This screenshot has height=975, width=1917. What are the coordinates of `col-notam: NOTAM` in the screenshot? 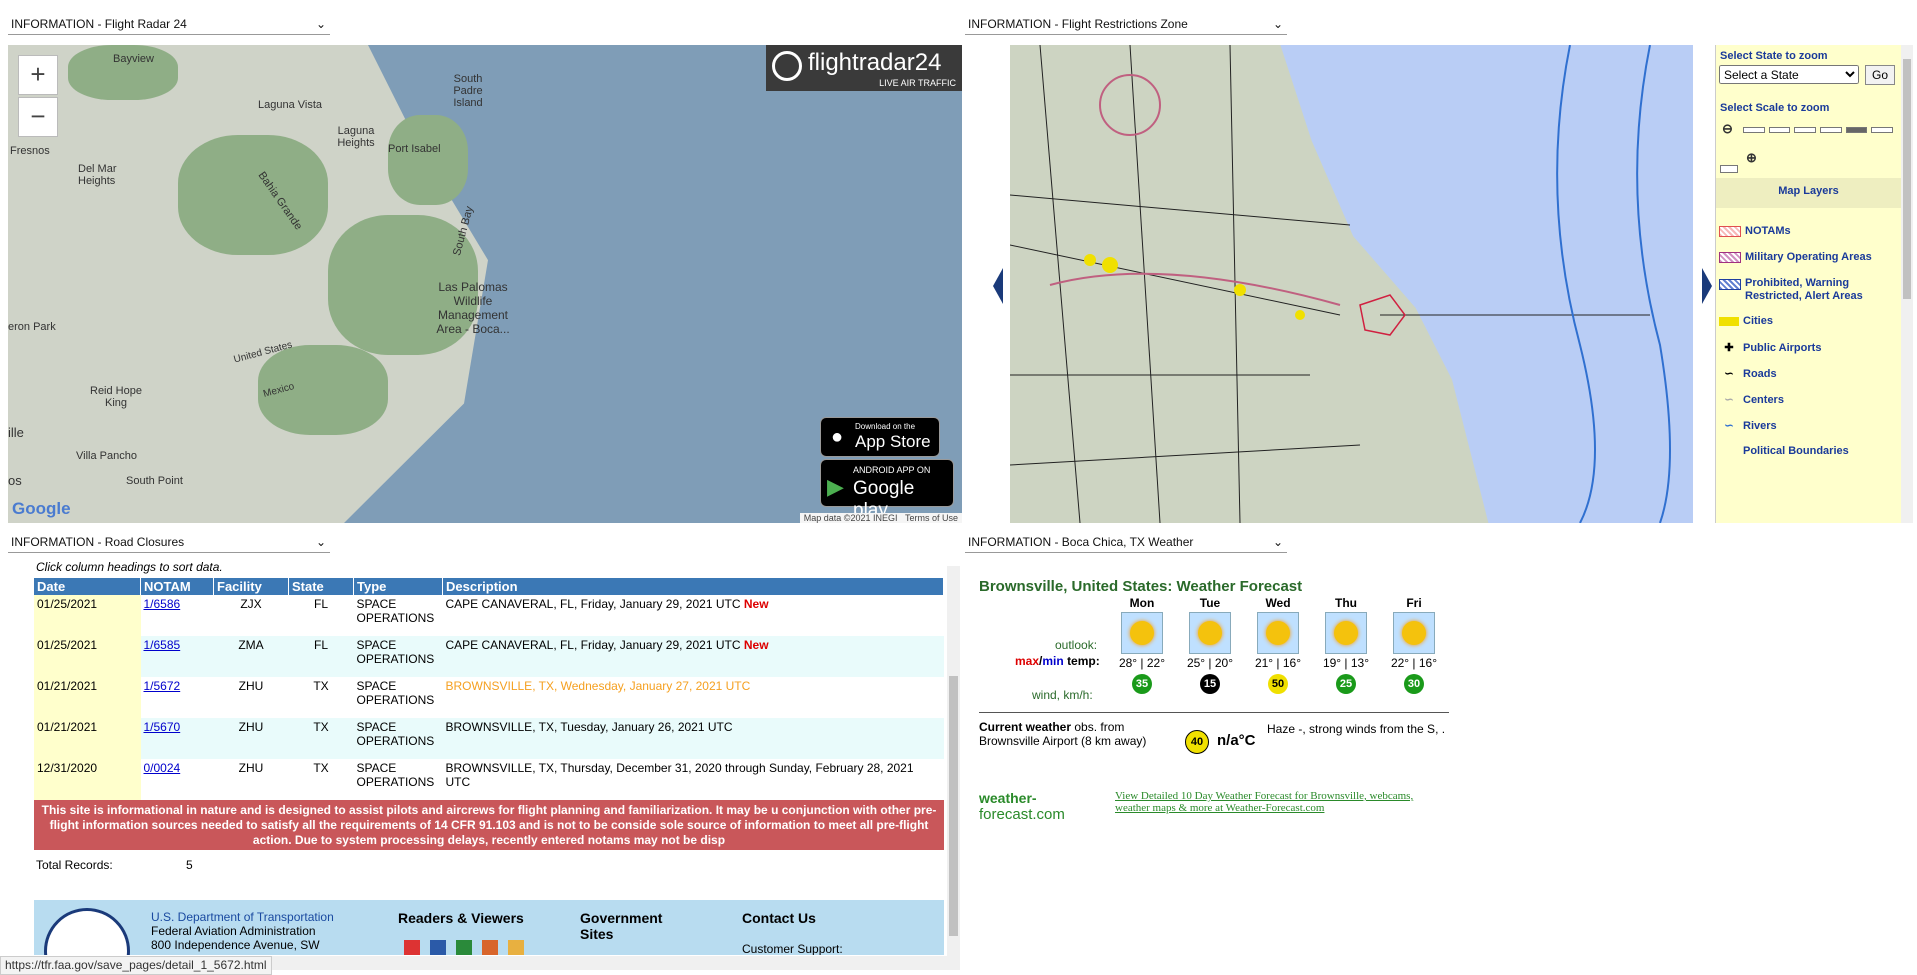 It's located at (177, 586).